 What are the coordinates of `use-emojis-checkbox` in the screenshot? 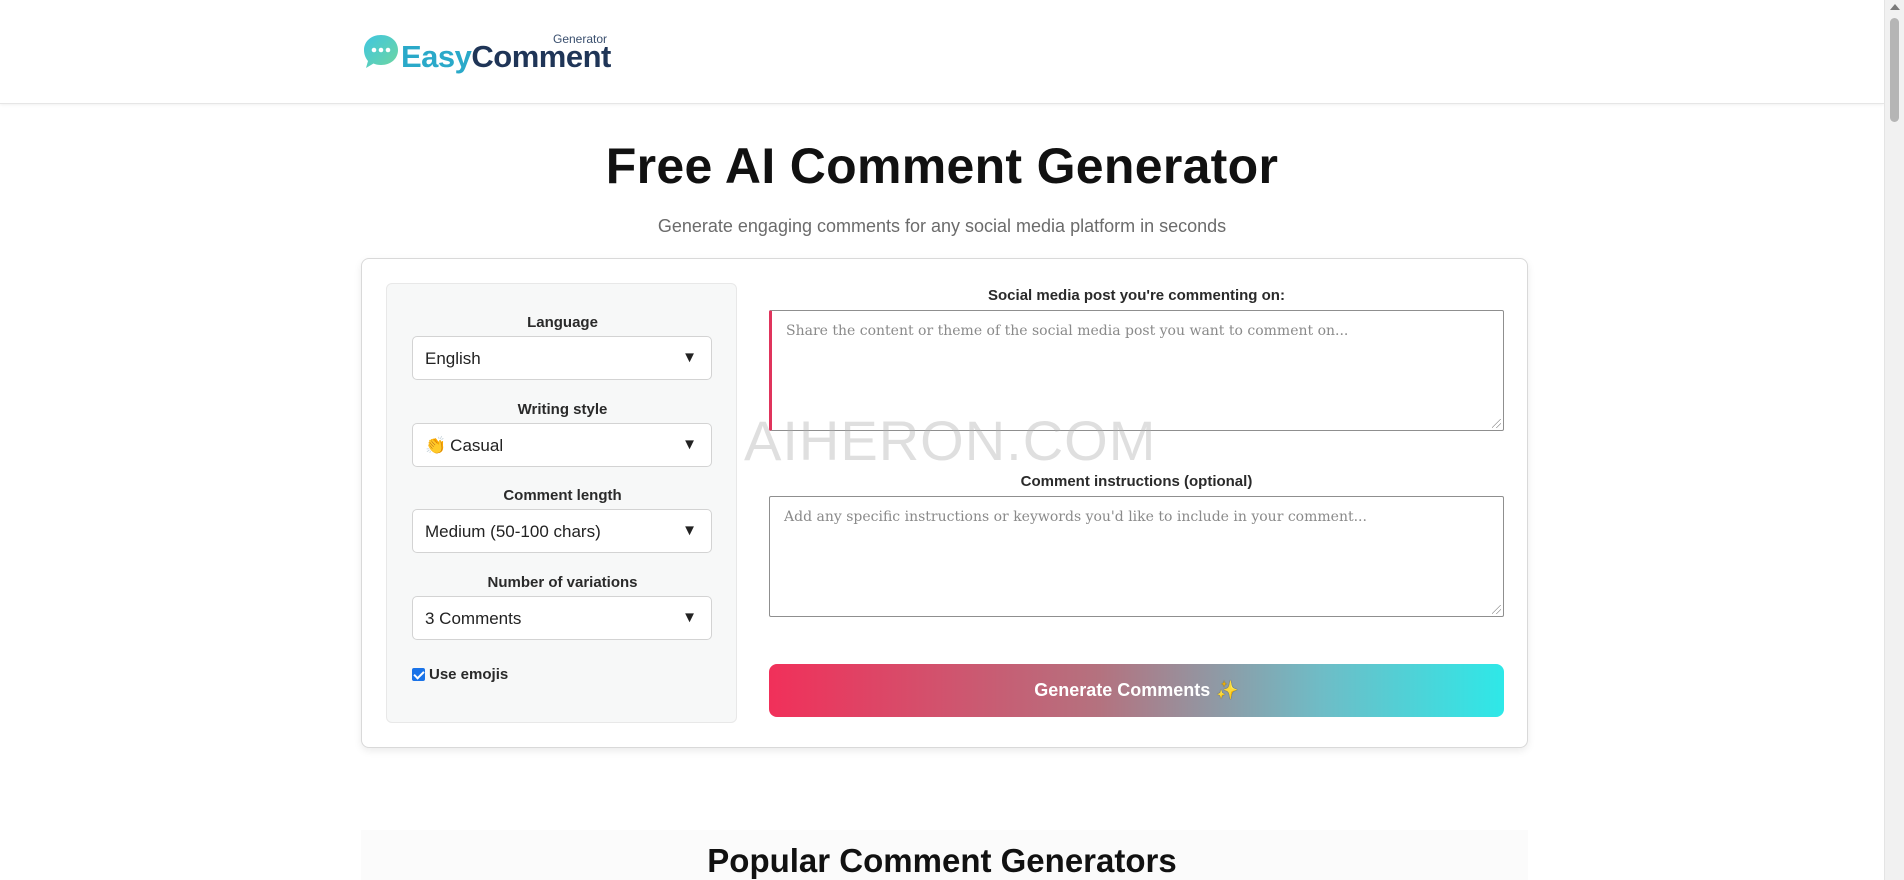 It's located at (418, 674).